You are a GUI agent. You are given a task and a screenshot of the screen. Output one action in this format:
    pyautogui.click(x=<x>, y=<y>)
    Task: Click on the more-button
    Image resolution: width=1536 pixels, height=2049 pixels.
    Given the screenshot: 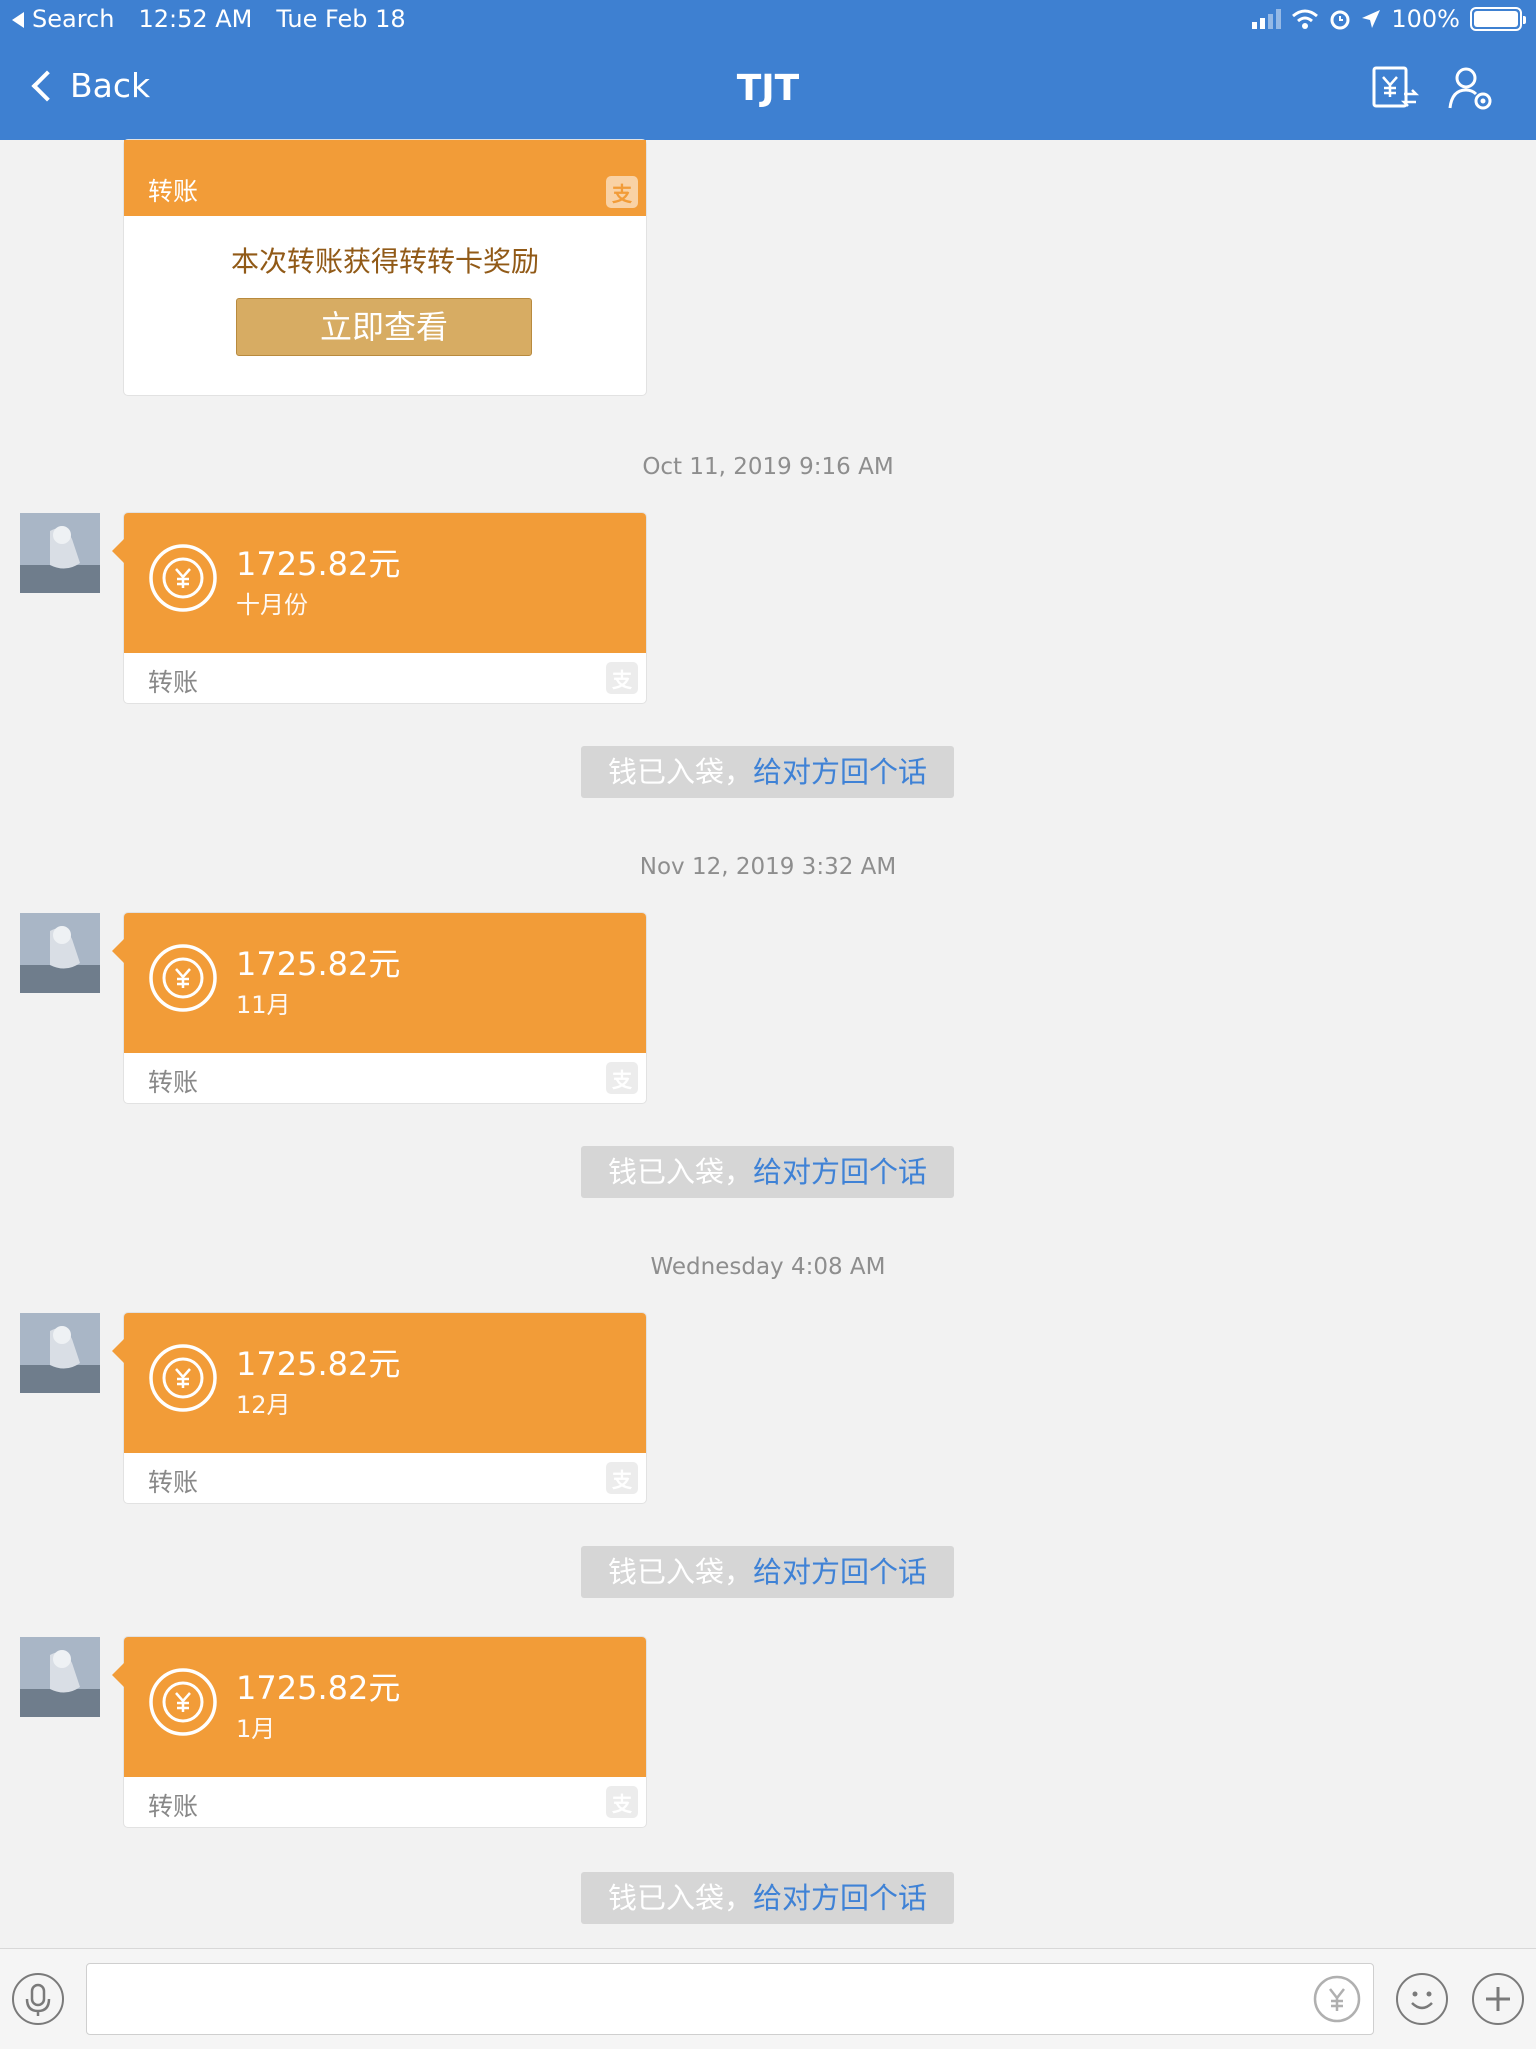 What is the action you would take?
    pyautogui.click(x=1498, y=1999)
    